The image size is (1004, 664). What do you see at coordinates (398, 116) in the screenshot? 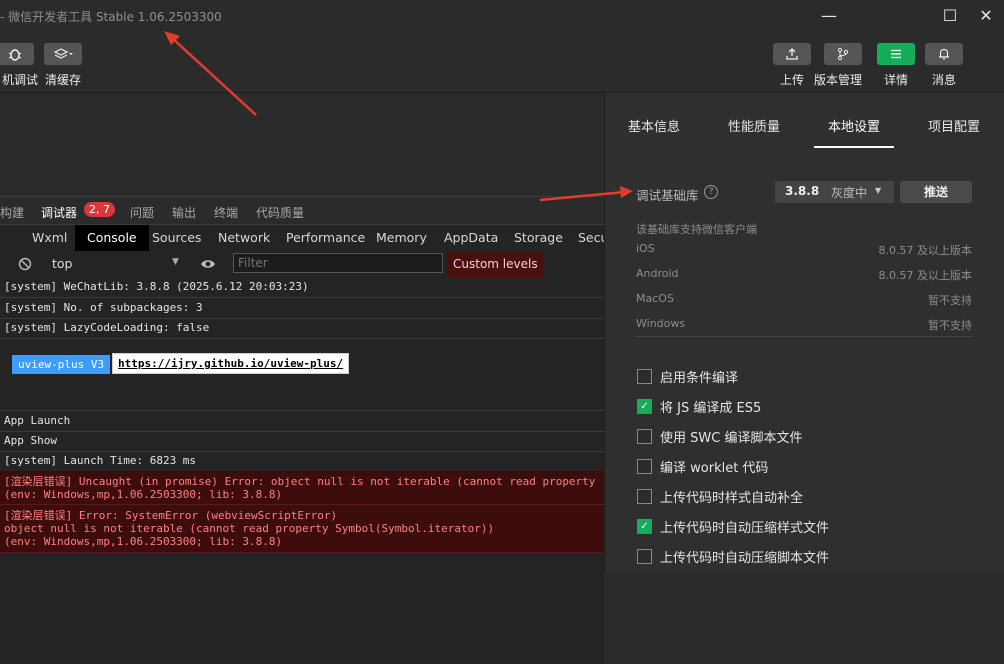
I see `annotation-arrows` at bounding box center [398, 116].